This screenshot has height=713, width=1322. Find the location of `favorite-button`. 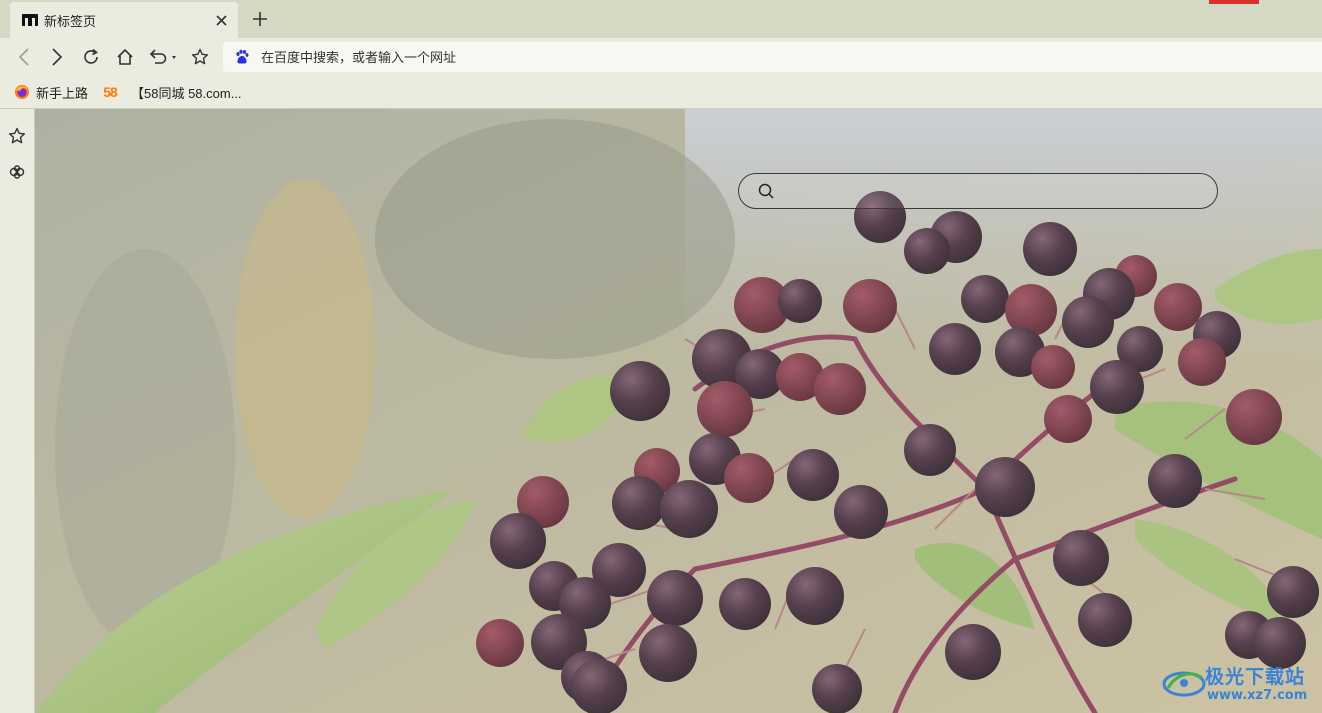

favorite-button is located at coordinates (200, 57).